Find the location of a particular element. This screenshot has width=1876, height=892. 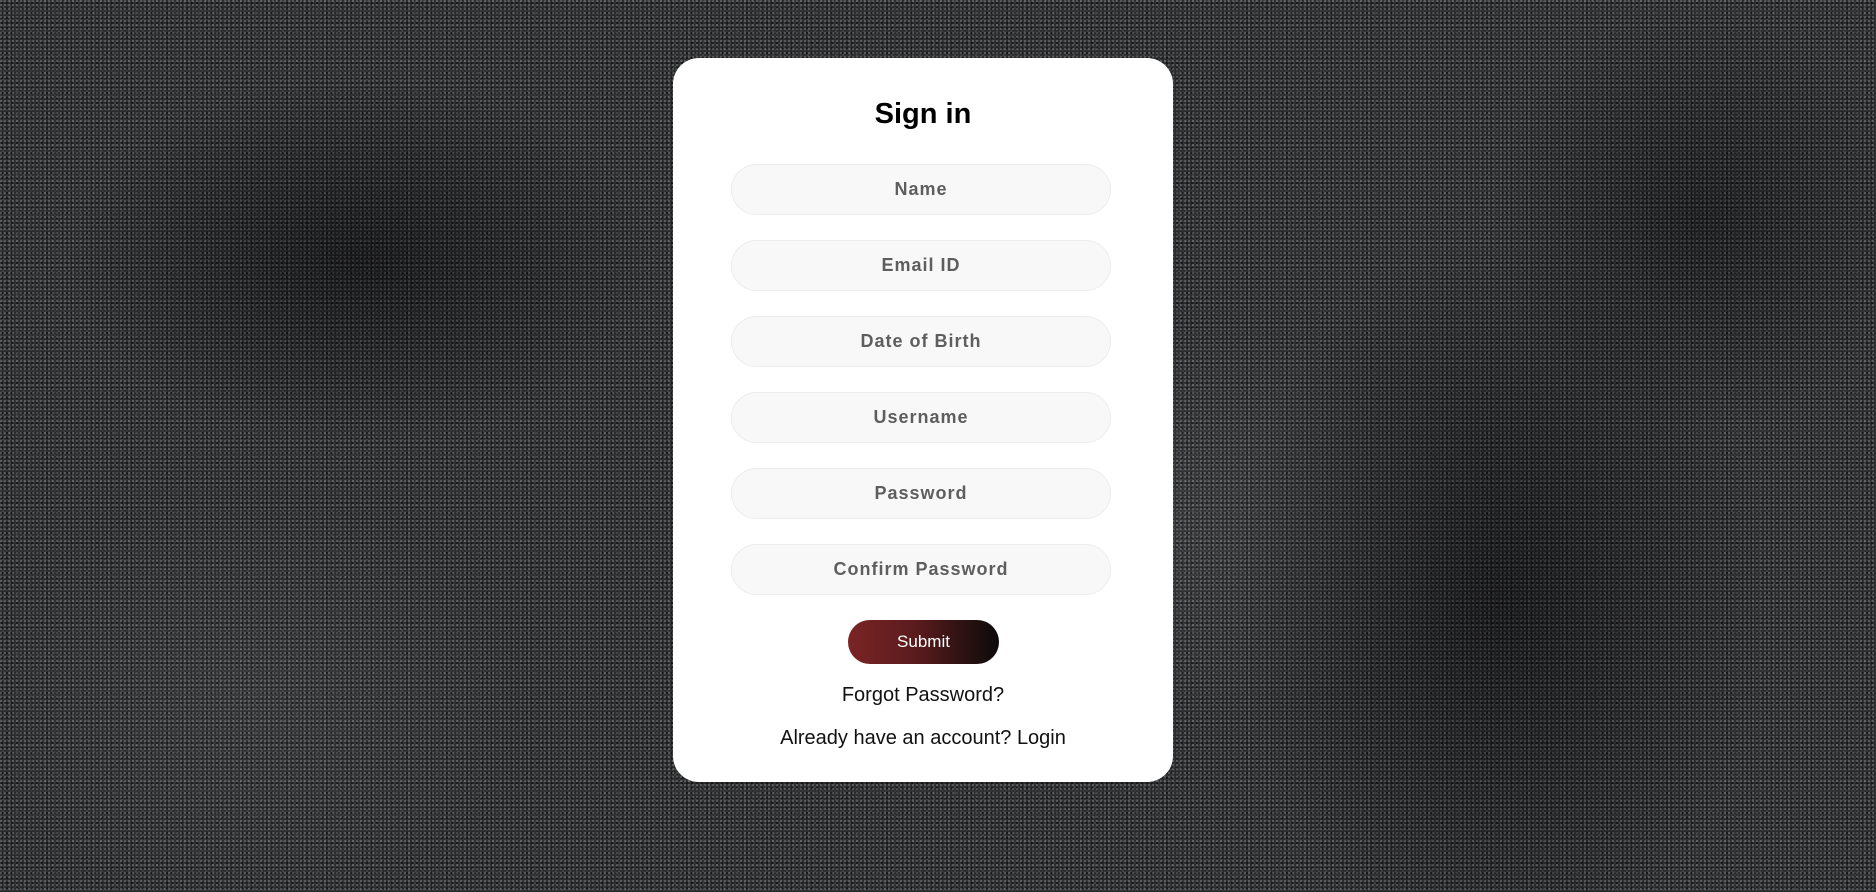

forgot-password-link: Forgot Password? is located at coordinates (923, 695).